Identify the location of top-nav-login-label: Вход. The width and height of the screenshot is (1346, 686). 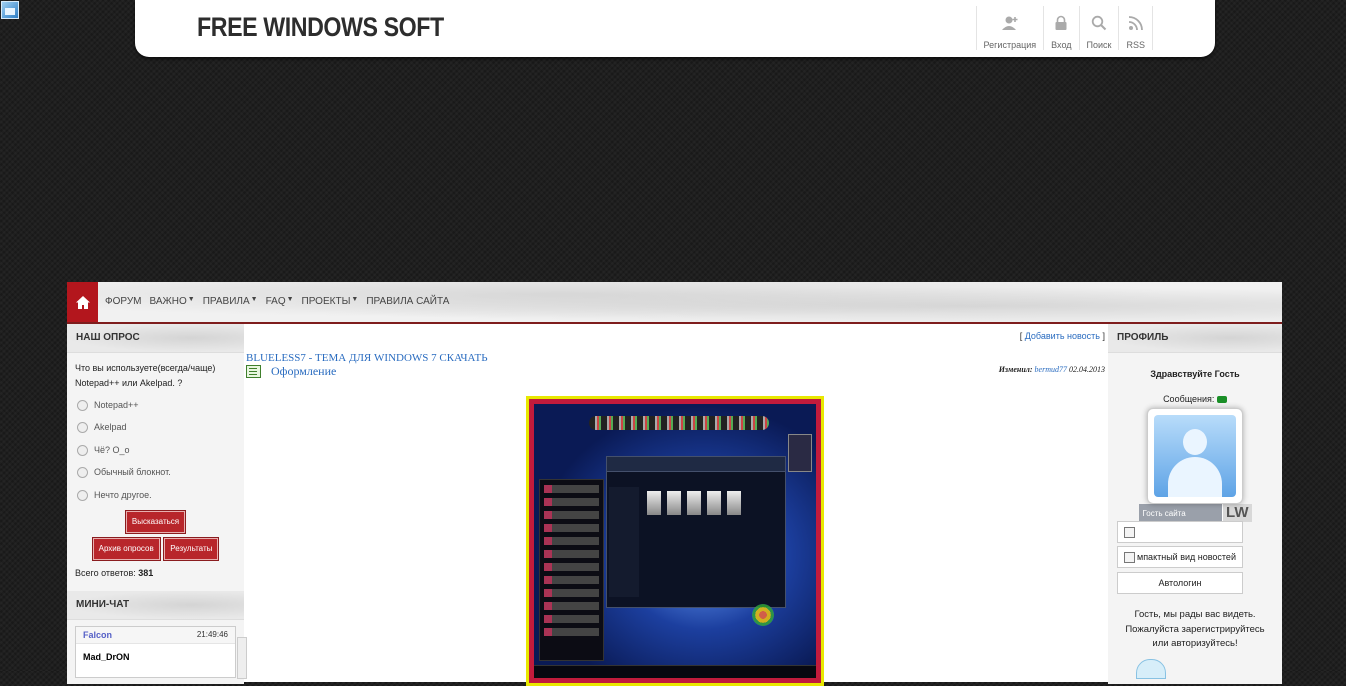
(1061, 45).